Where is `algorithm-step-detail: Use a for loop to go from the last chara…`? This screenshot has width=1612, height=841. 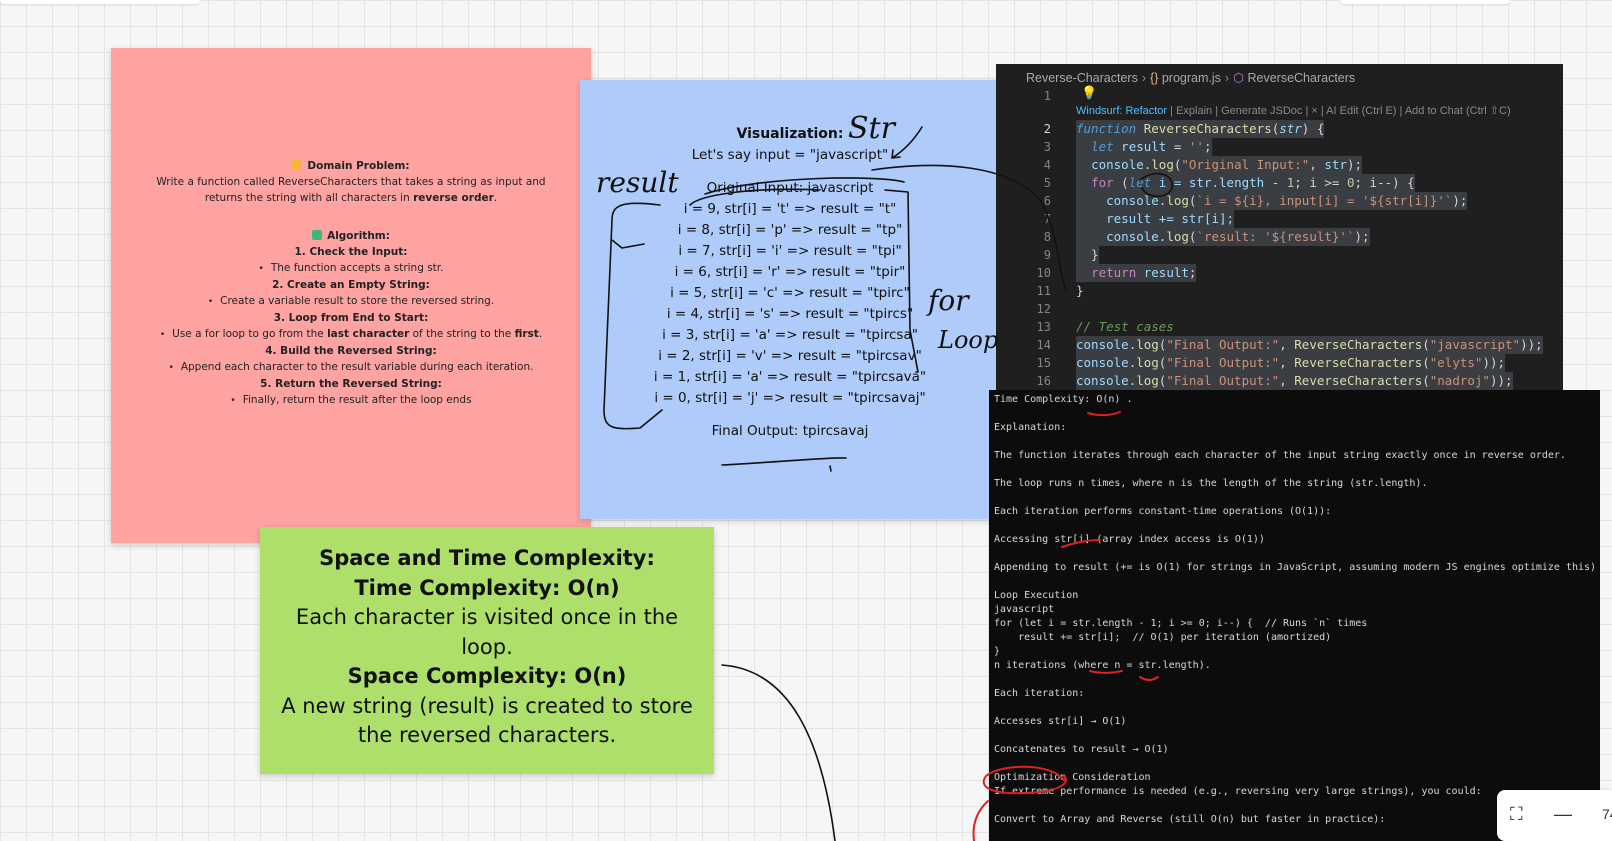 algorithm-step-detail: Use a for loop to go from the last chara… is located at coordinates (351, 334).